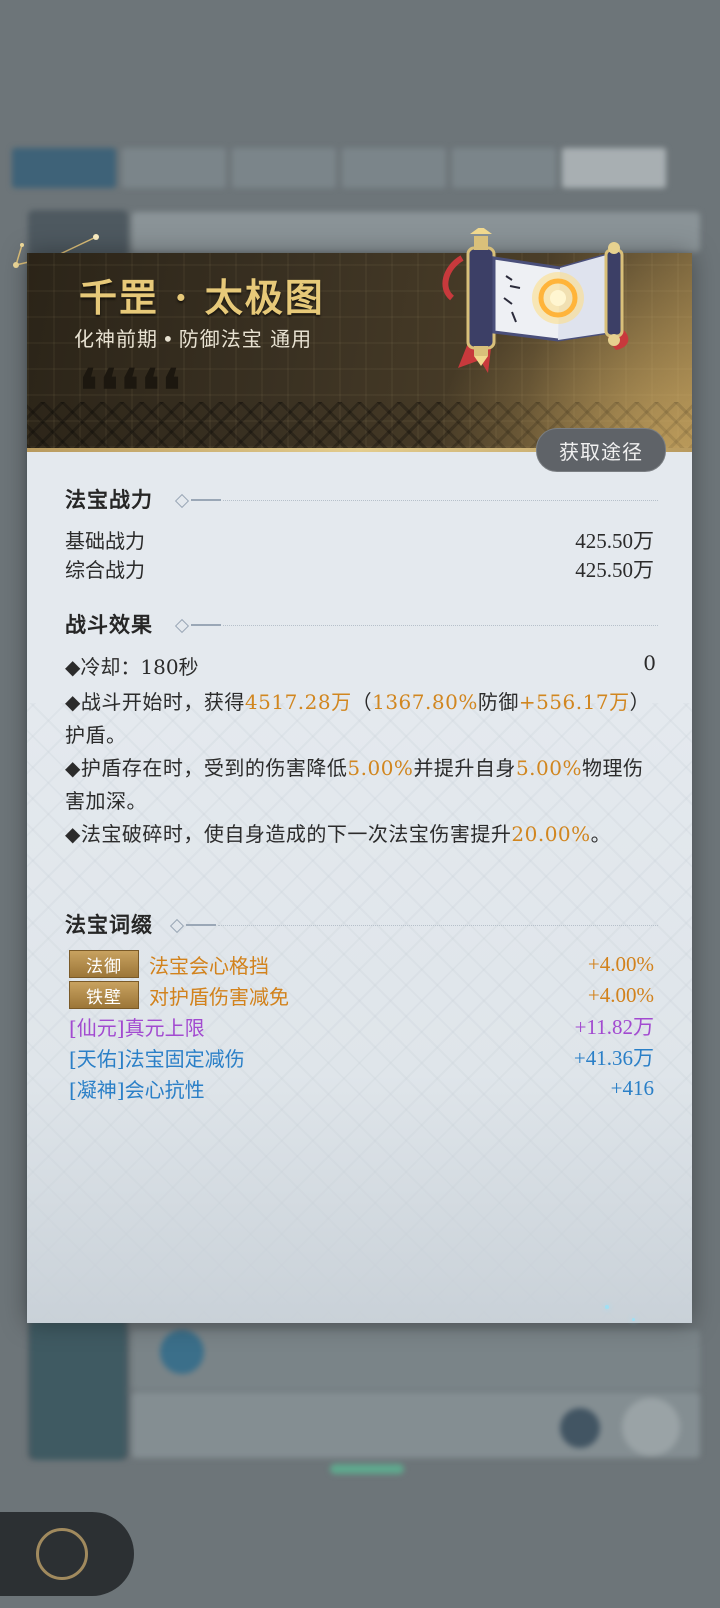 This screenshot has height=1608, width=720. I want to click on affix-name: [仙元]真元上限, so click(137, 1027).